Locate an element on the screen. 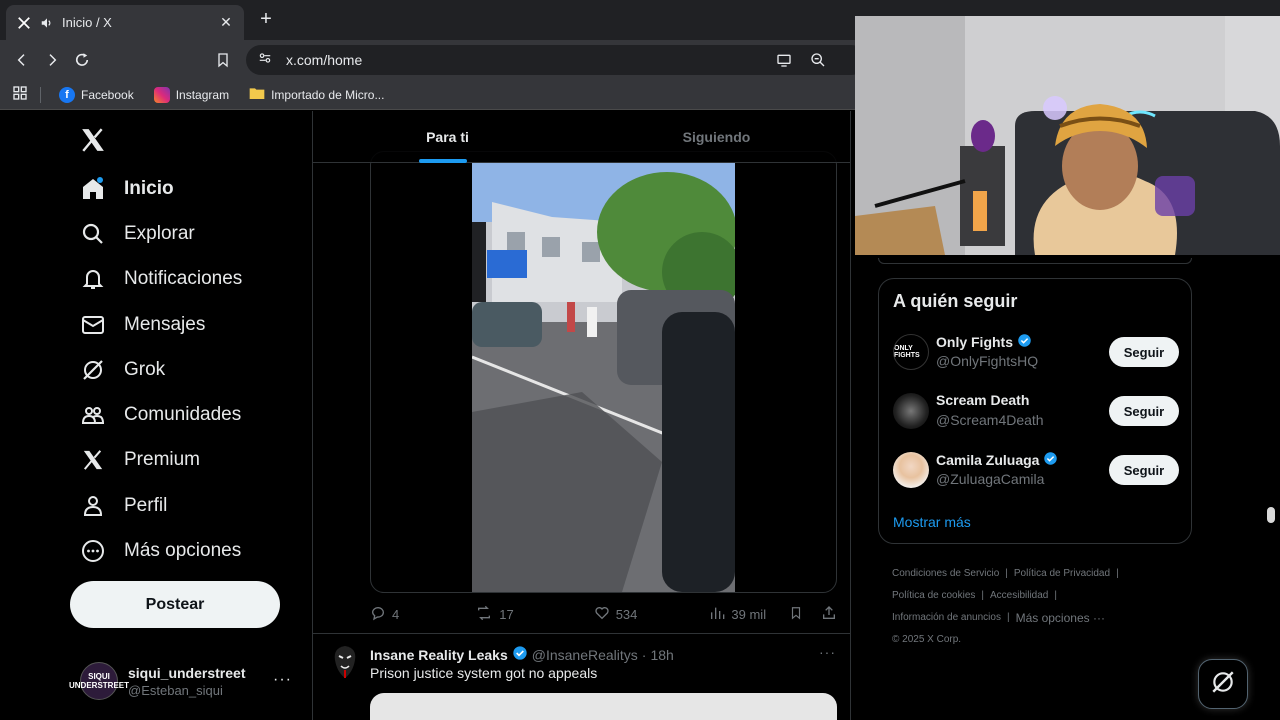  grok-floating-button is located at coordinates (1223, 684).